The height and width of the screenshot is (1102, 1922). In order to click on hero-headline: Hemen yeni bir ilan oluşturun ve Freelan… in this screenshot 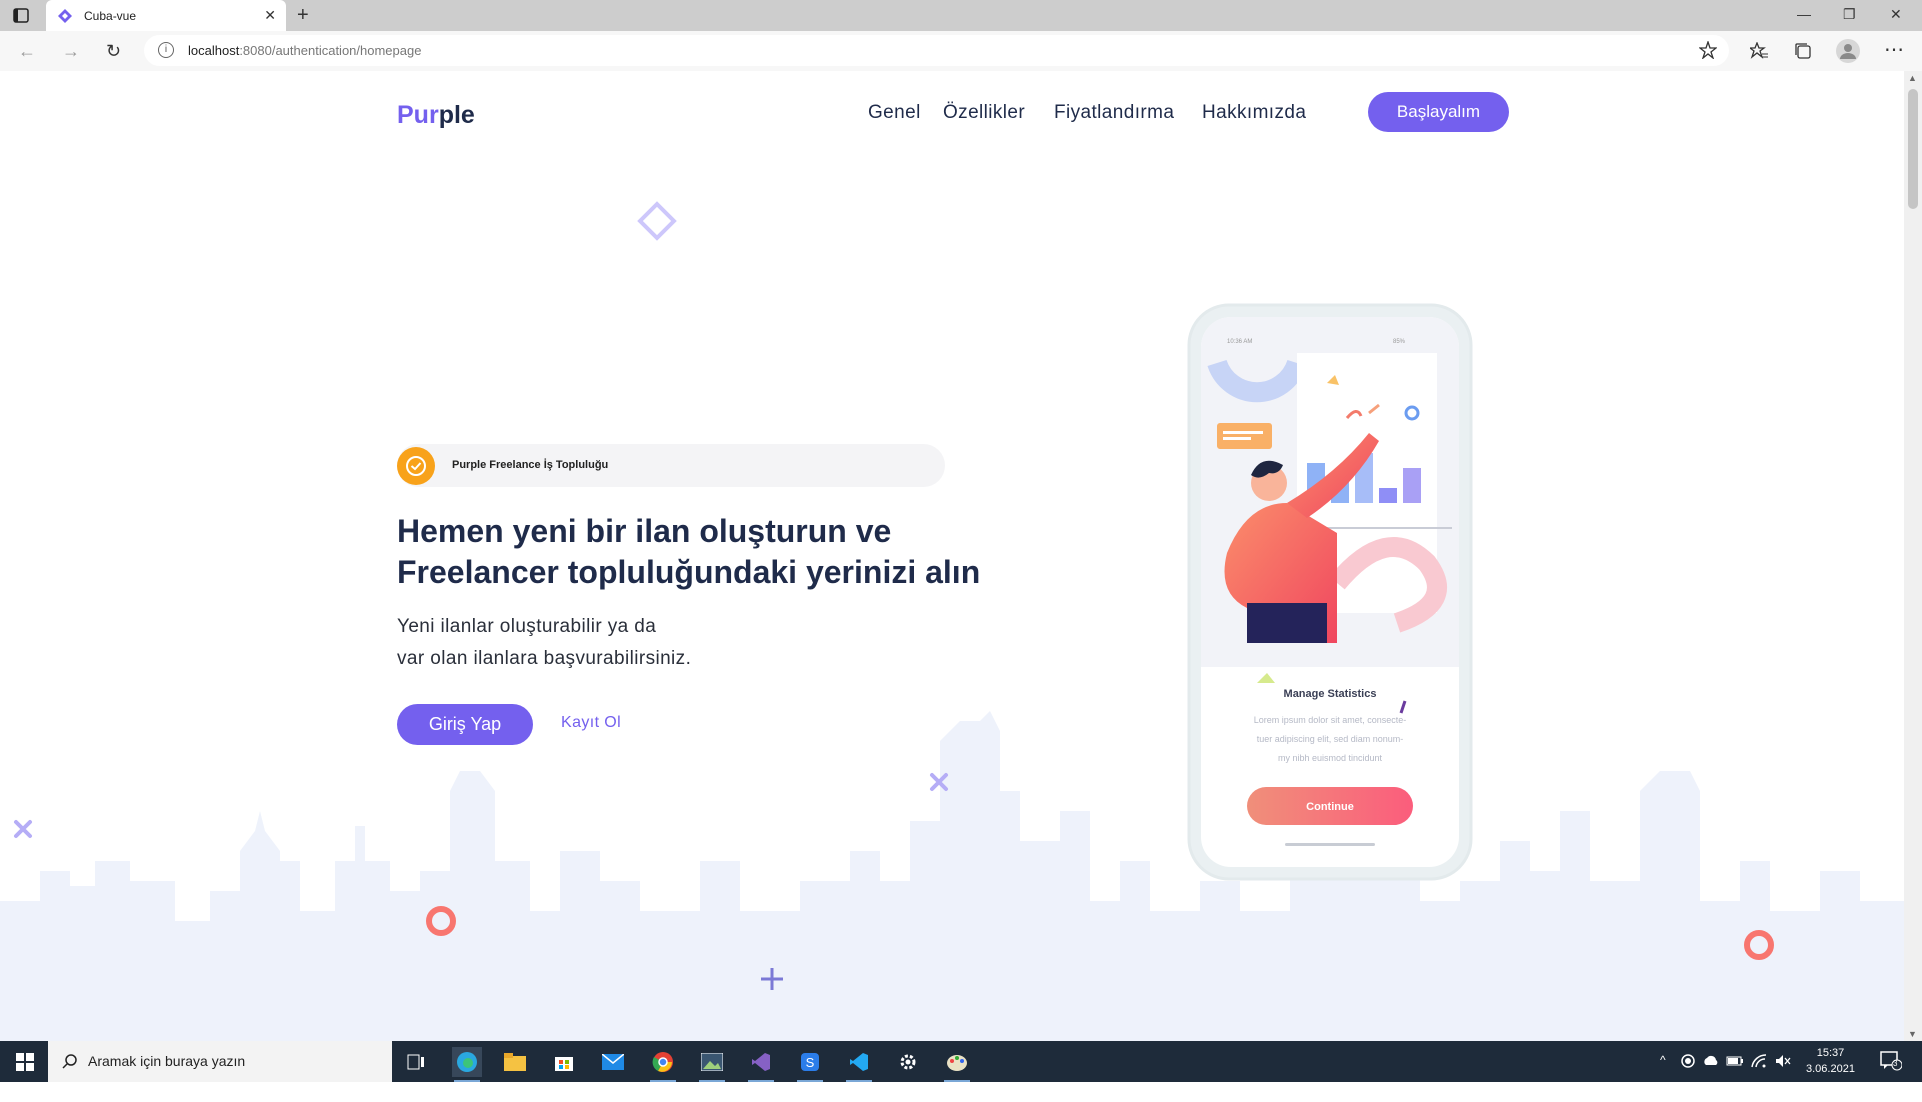, I will do `click(689, 551)`.